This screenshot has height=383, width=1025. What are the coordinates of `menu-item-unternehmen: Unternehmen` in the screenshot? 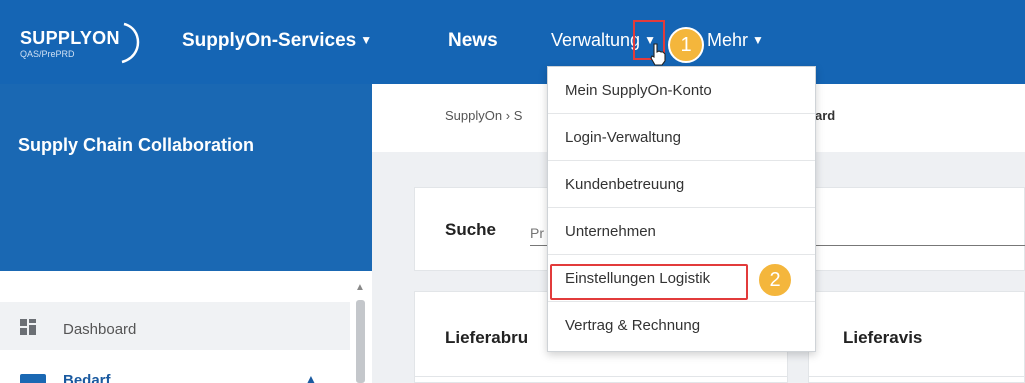 It's located at (681, 231).